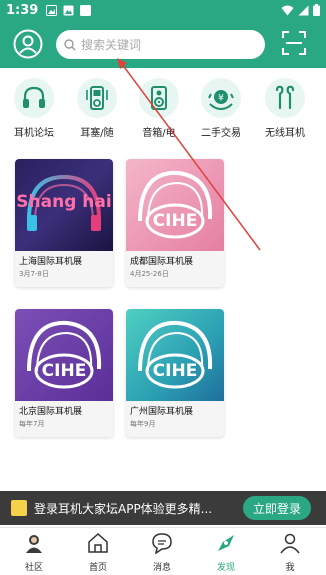 This screenshot has height=575, width=326. I want to click on guangzhou-poster-image: CIHE, so click(175, 355).